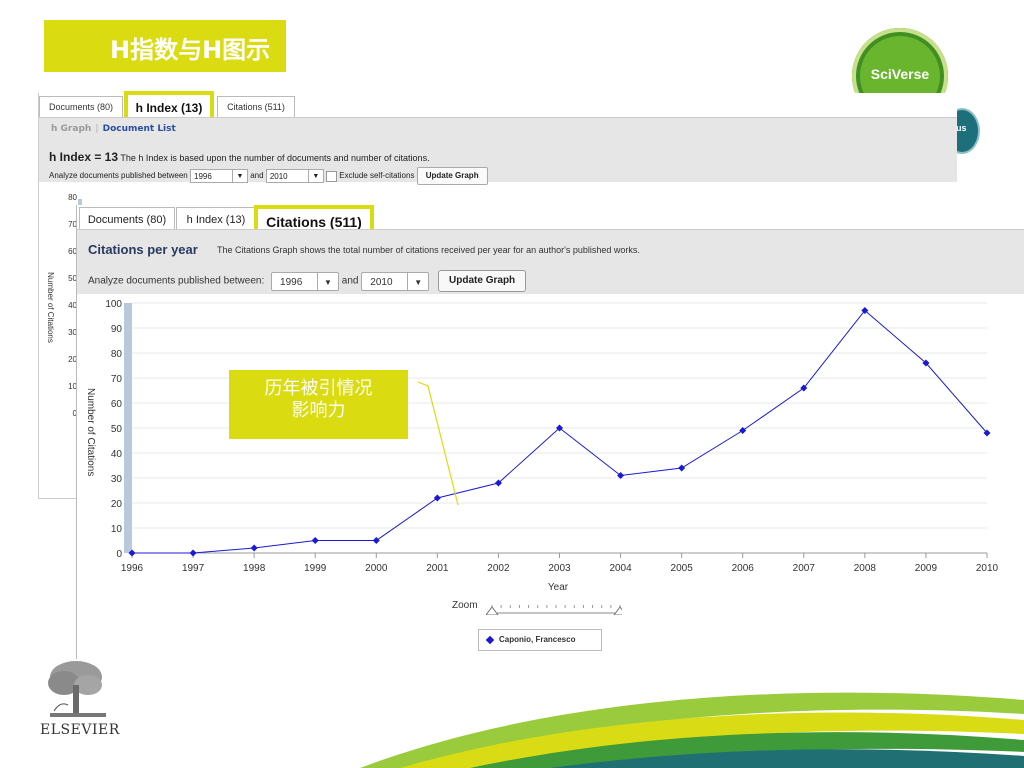 The image size is (1024, 768). What do you see at coordinates (176, 281) in the screenshot?
I see `analyze-label: Analyze documents published between:` at bounding box center [176, 281].